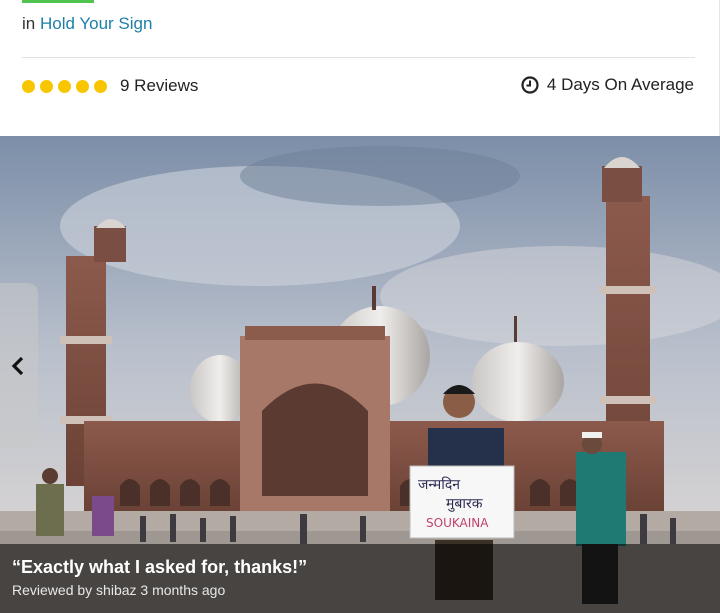  I want to click on clock-icon, so click(530, 85).